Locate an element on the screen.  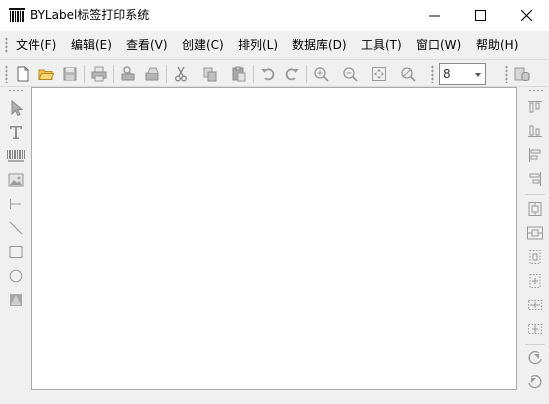
close-button is located at coordinates (526, 15).